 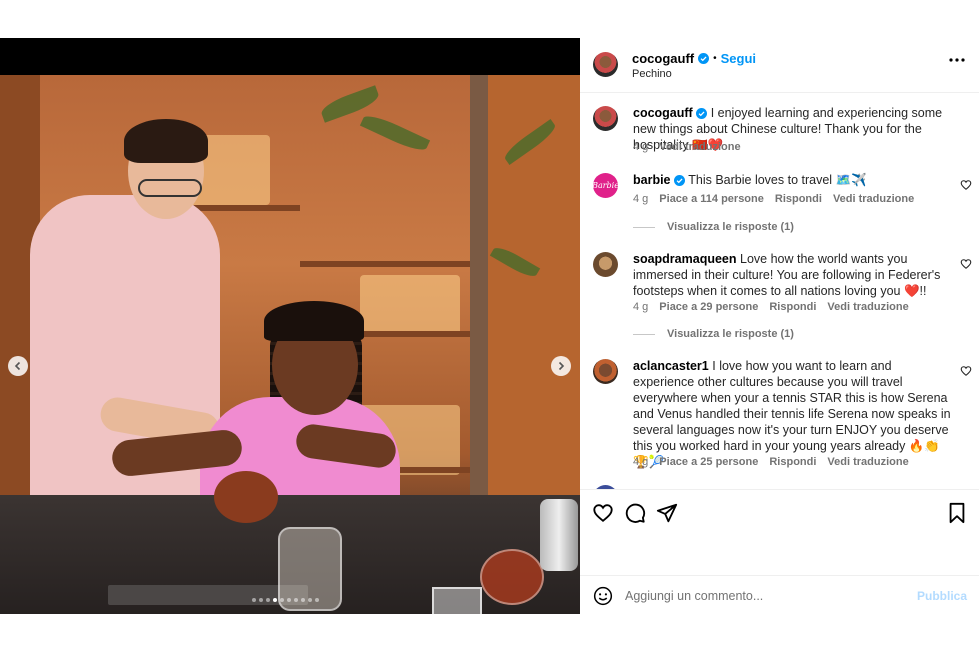 What do you see at coordinates (385, 264) in the screenshot?
I see `photo-shelf` at bounding box center [385, 264].